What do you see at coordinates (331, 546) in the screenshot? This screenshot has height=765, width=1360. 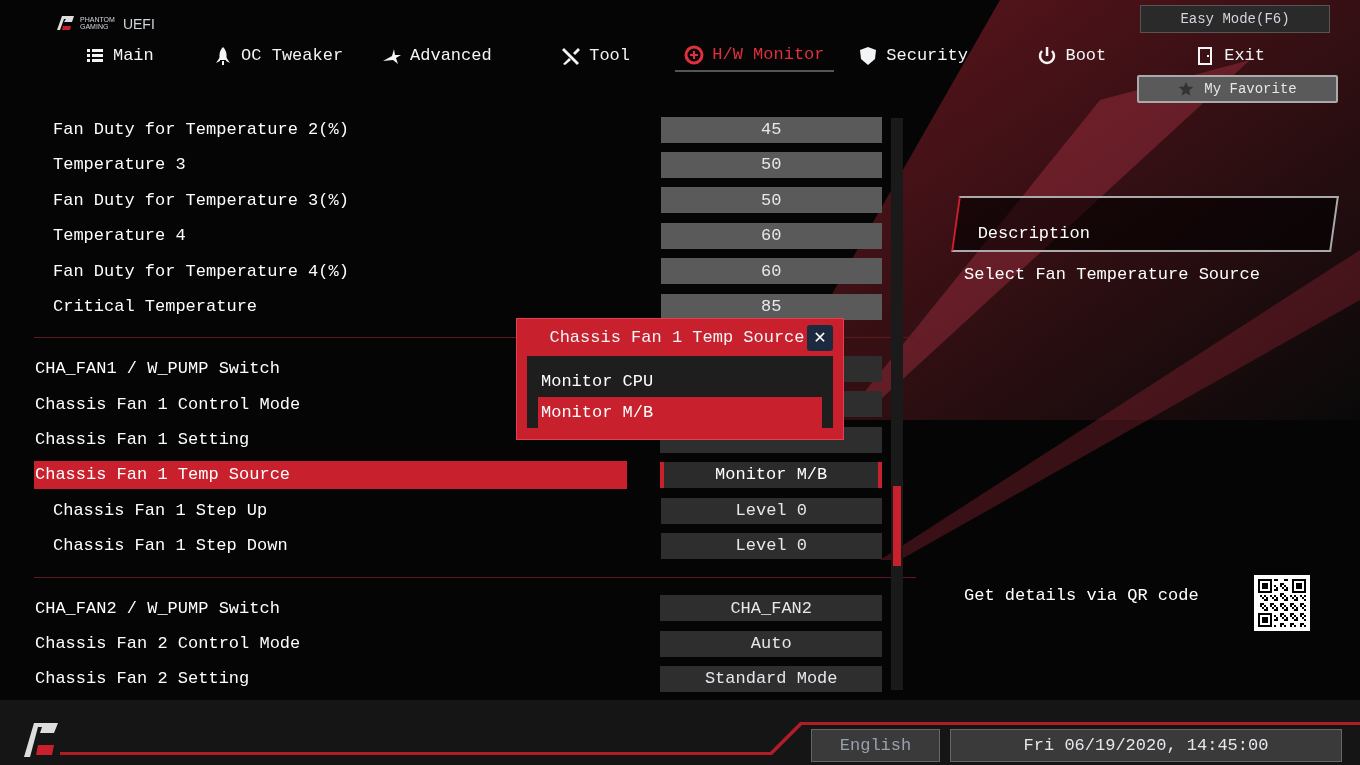 I see `setting-label: Chassis Fan 1 Step Down` at bounding box center [331, 546].